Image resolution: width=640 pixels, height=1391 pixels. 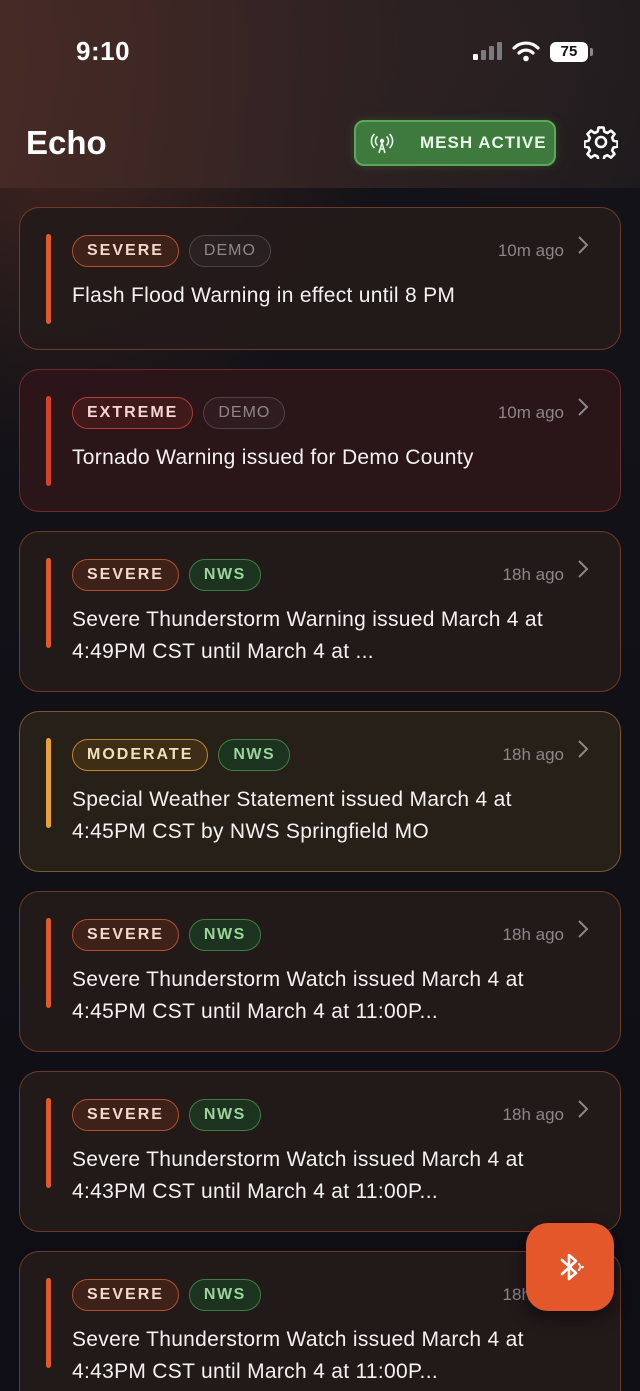 What do you see at coordinates (571, 52) in the screenshot?
I see `battery-icon: 75` at bounding box center [571, 52].